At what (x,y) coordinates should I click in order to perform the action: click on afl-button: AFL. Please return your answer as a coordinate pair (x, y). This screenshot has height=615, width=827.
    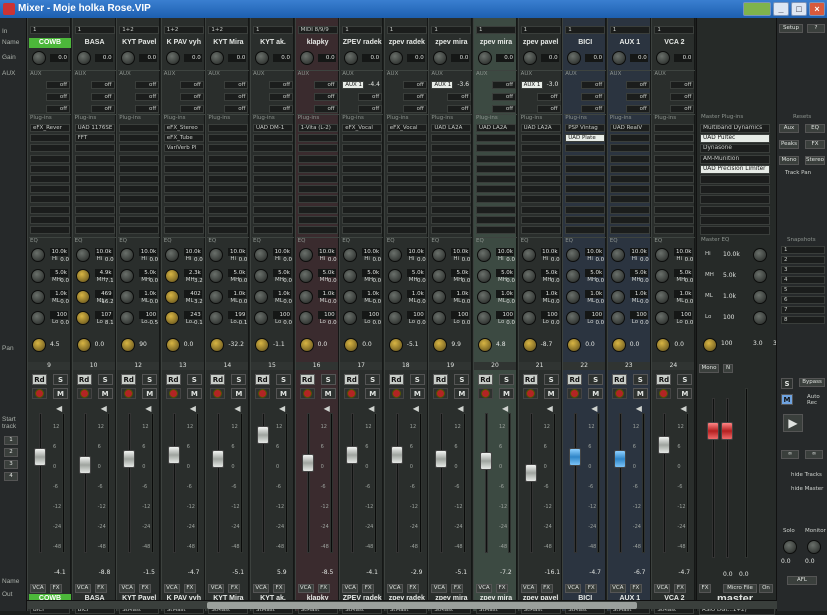
    Looking at the image, I should click on (802, 580).